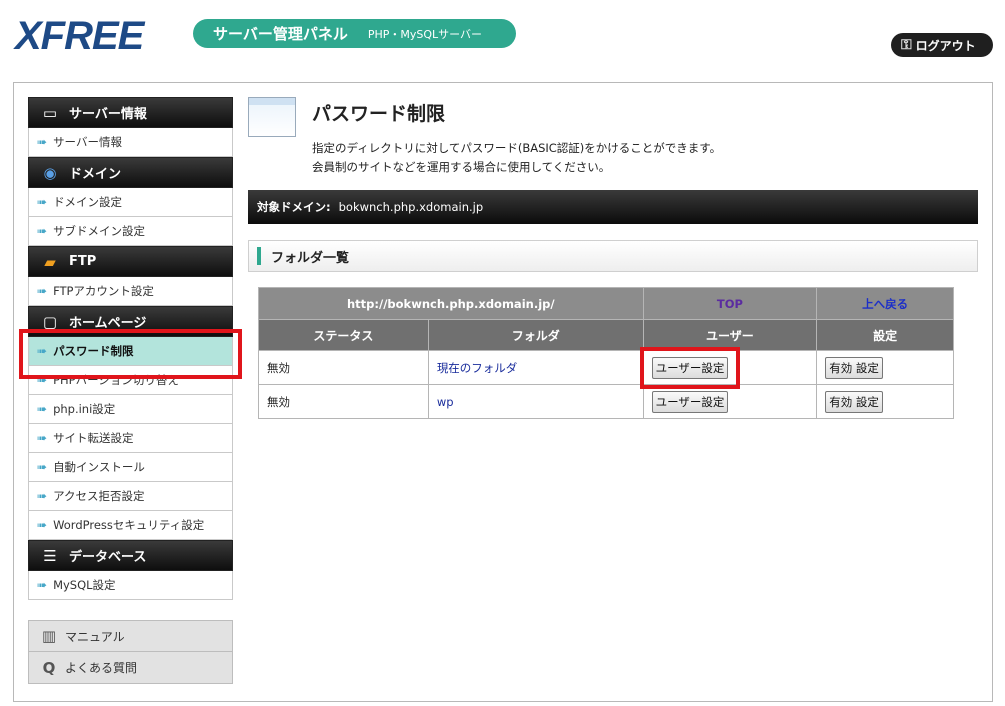  Describe the element at coordinates (95, 636) in the screenshot. I see `manual-label: マニュアル` at that location.